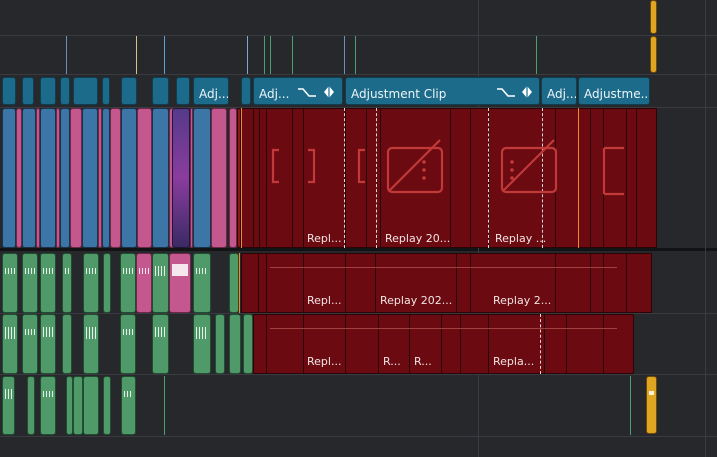 The image size is (717, 457). I want to click on clip-label: Adjustment Clip, so click(399, 94).